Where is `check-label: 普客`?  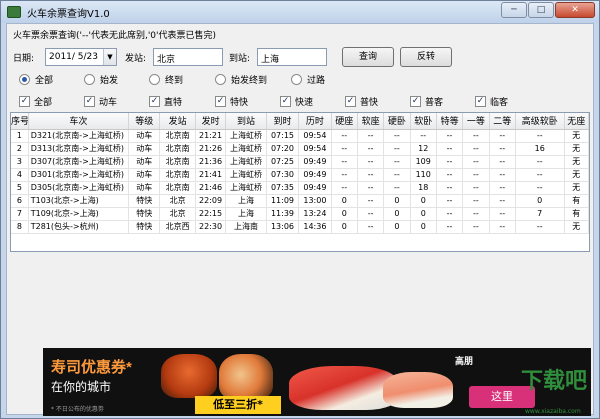
check-label: 普客 is located at coordinates (434, 103).